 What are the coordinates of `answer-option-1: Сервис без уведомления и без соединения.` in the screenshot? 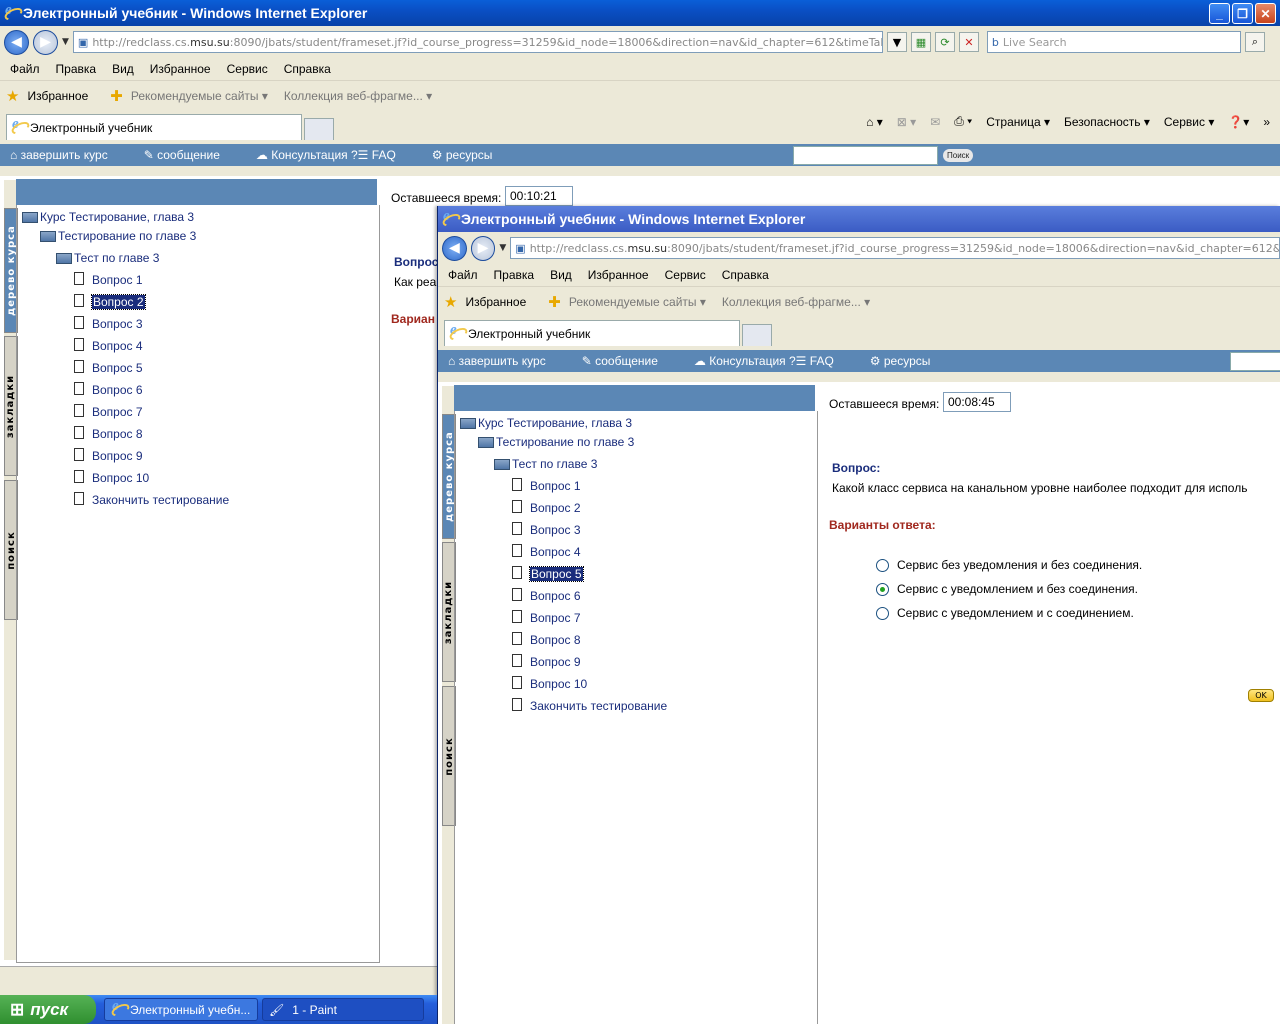 It's located at (1009, 565).